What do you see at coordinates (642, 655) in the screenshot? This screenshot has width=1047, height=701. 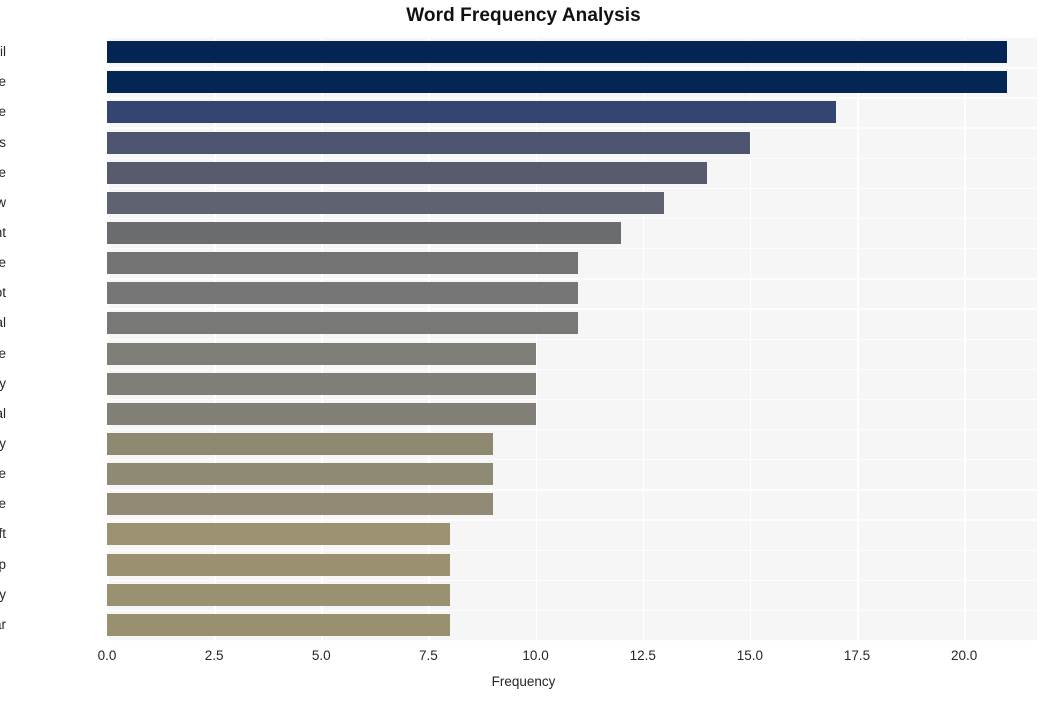 I see `x-axis-tick-label: 12.5` at bounding box center [642, 655].